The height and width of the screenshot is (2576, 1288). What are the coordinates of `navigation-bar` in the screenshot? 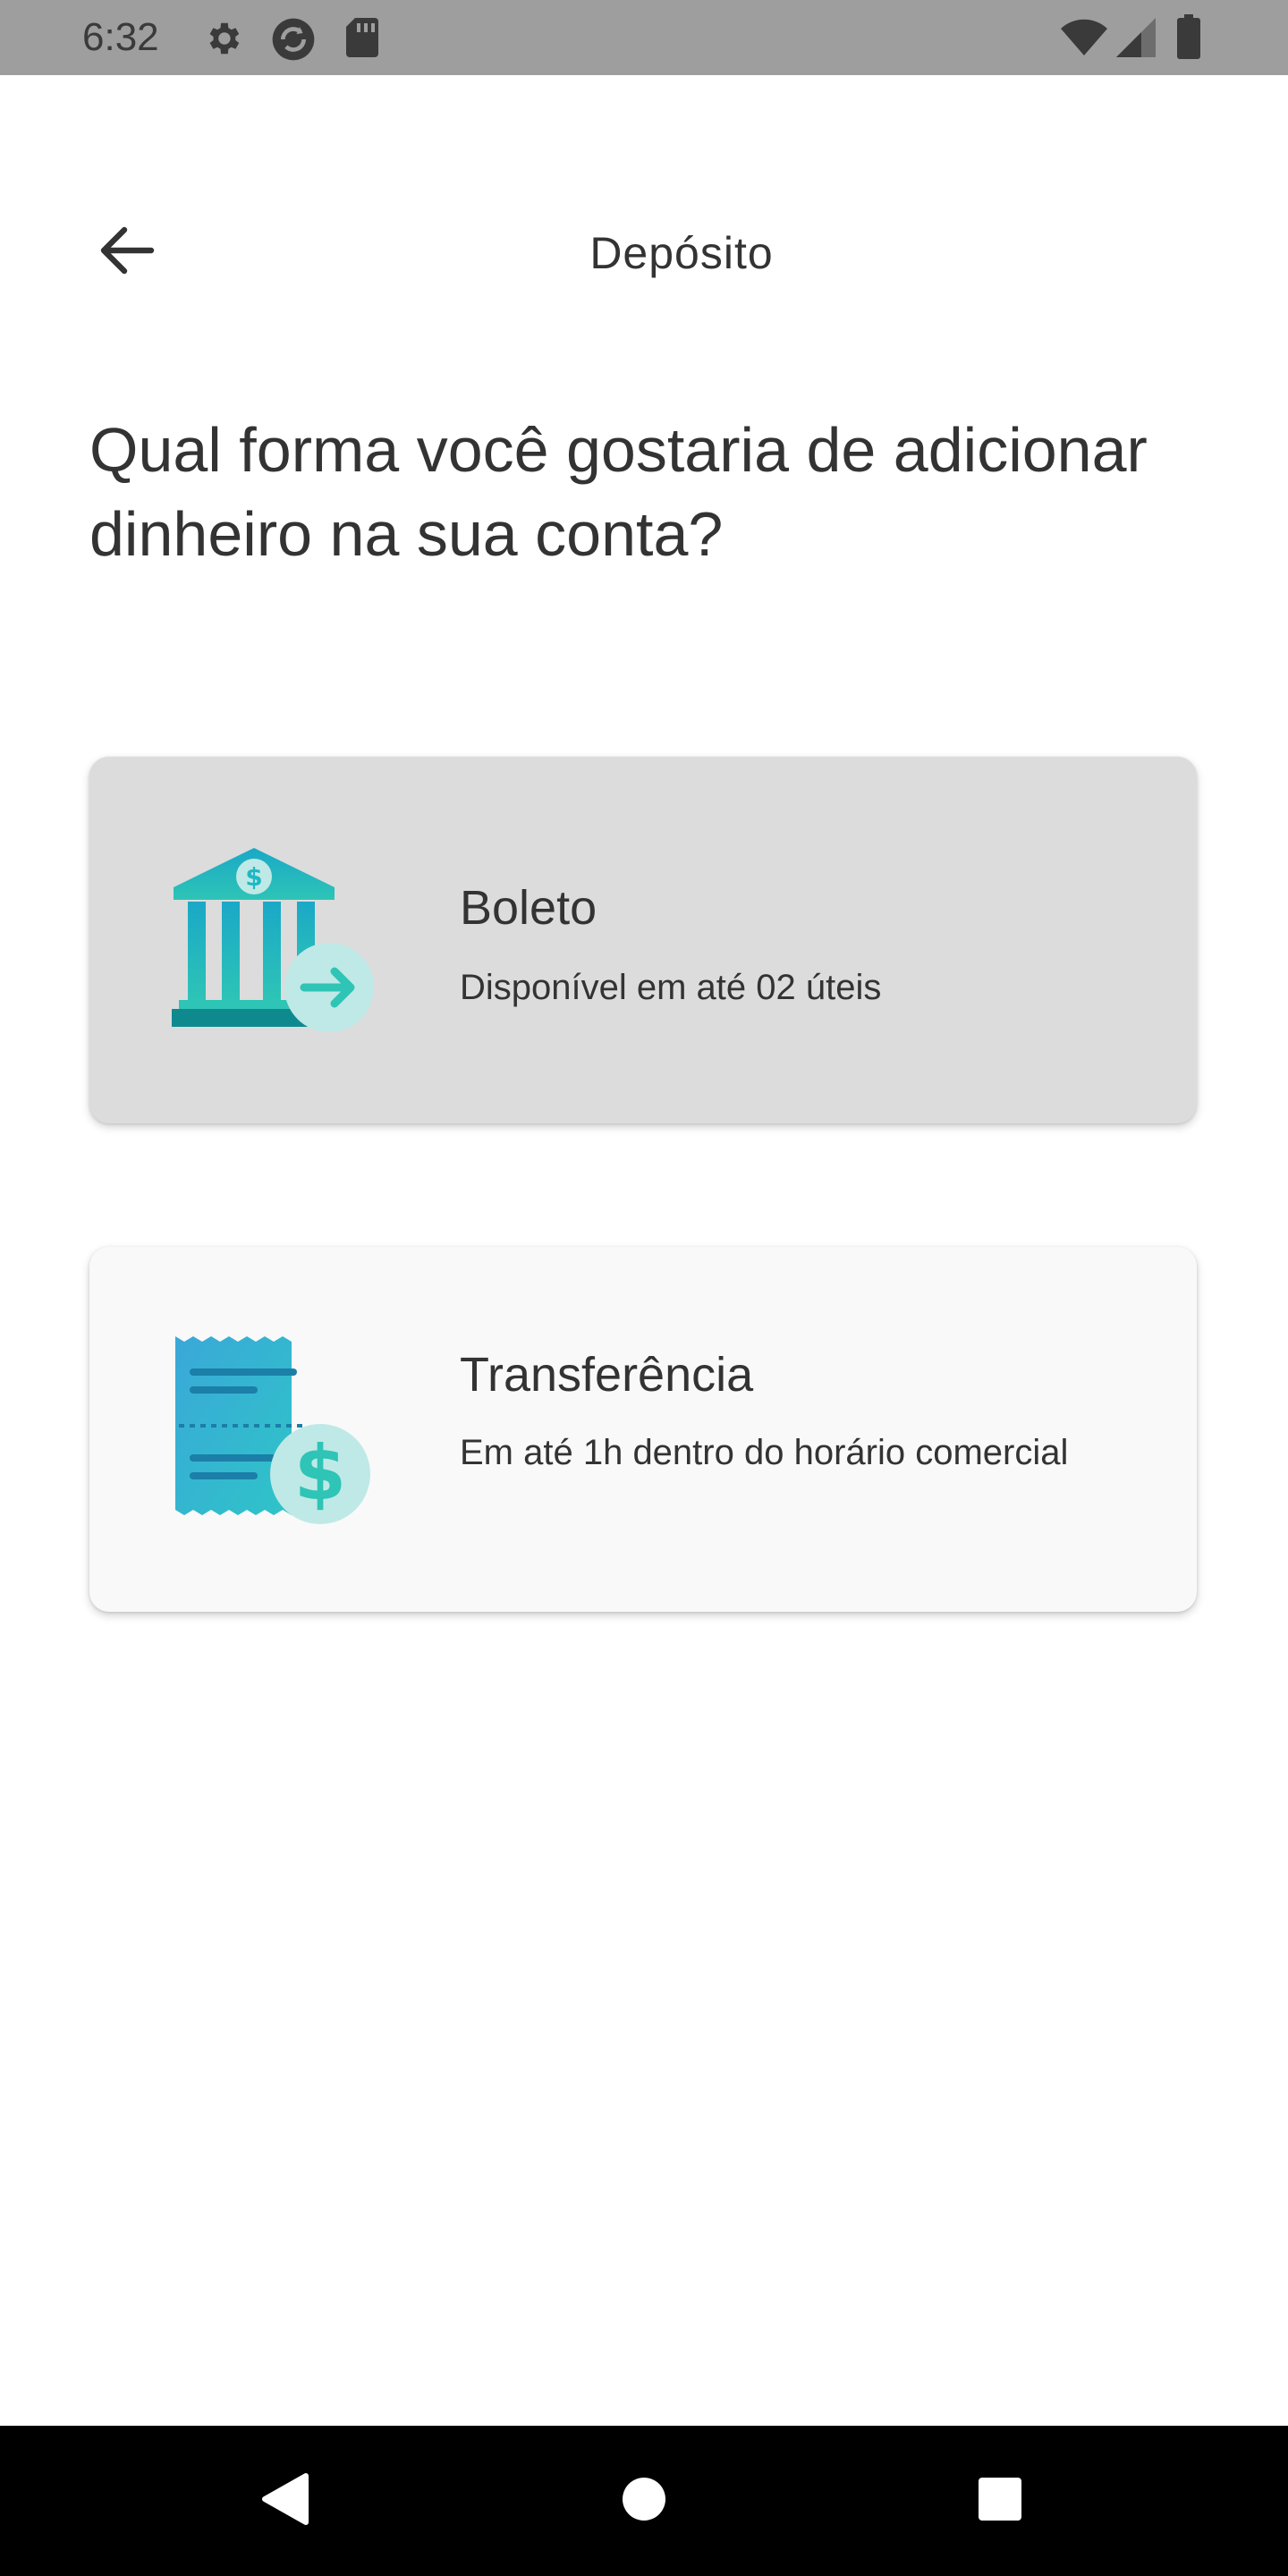 It's located at (644, 2501).